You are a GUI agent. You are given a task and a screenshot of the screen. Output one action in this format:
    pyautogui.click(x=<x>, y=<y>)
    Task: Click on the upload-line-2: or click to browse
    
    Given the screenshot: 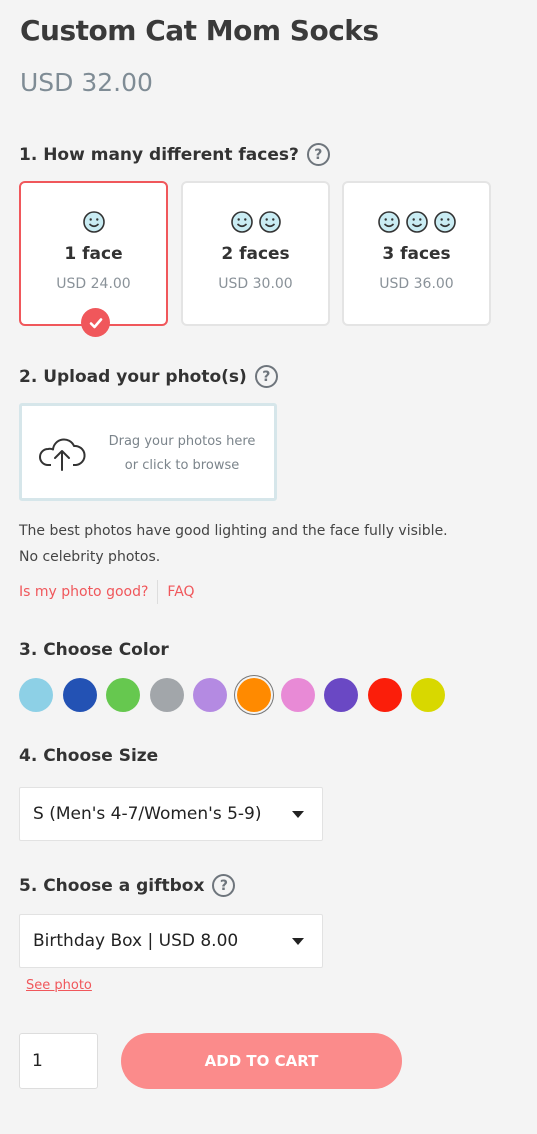 What is the action you would take?
    pyautogui.click(x=182, y=465)
    